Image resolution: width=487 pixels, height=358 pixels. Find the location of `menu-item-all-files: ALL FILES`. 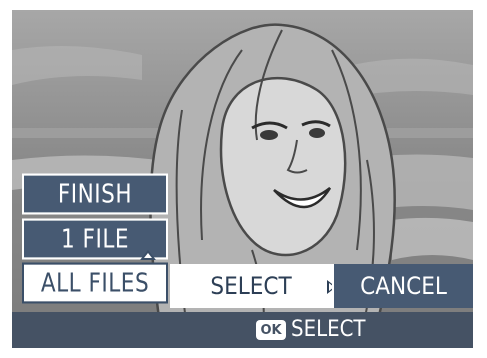

menu-item-all-files: ALL FILES is located at coordinates (95, 283).